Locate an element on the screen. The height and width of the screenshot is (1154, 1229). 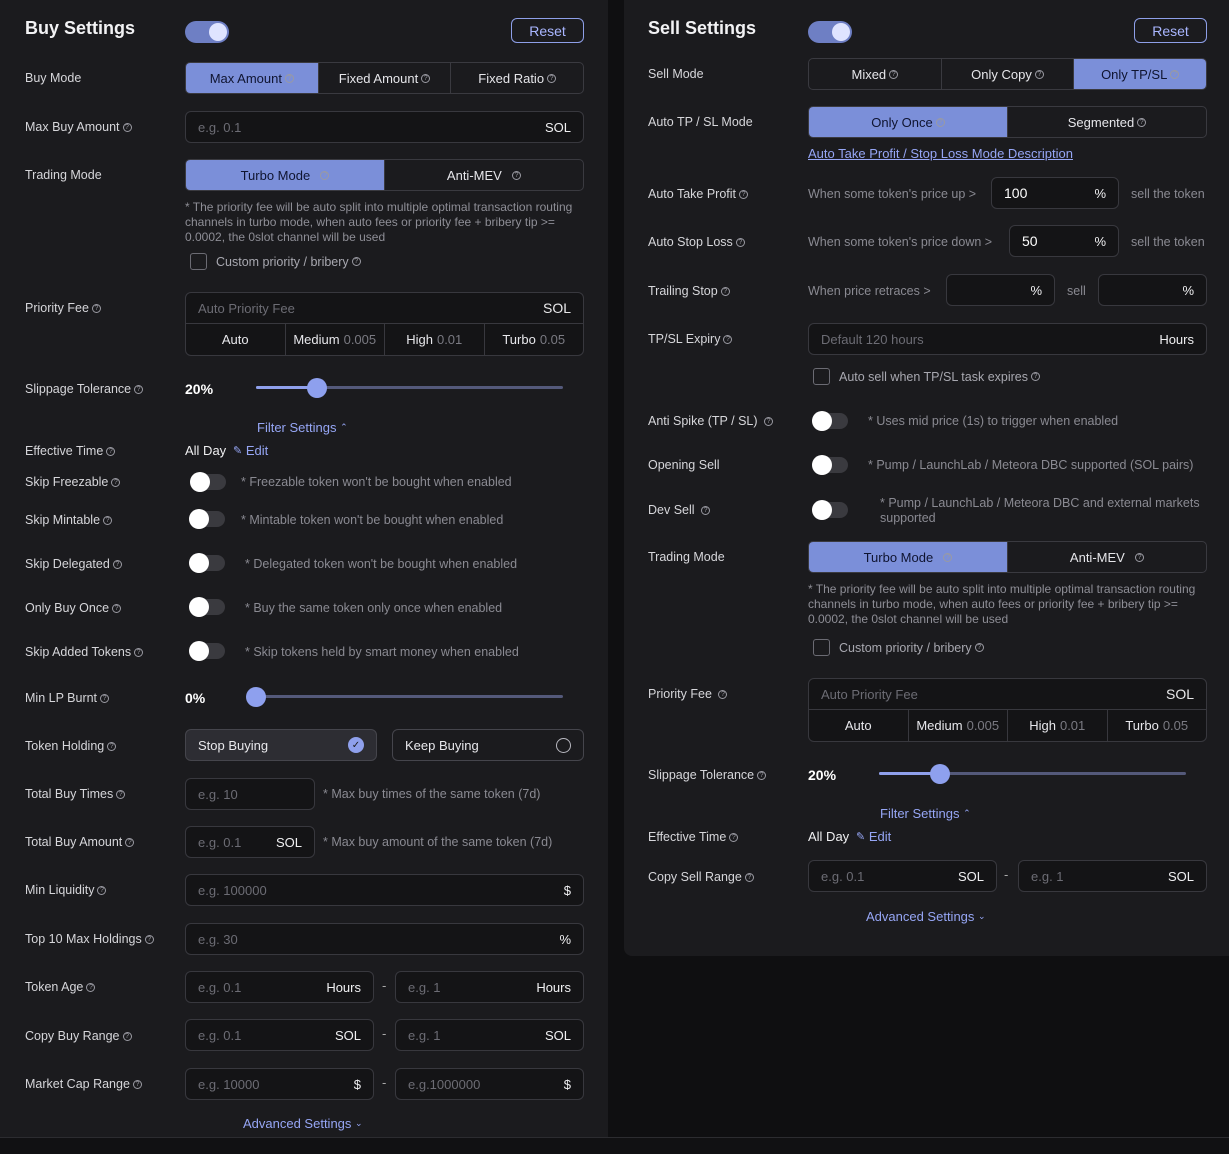
total-buy-times-input: e.g. 10 is located at coordinates (250, 794).